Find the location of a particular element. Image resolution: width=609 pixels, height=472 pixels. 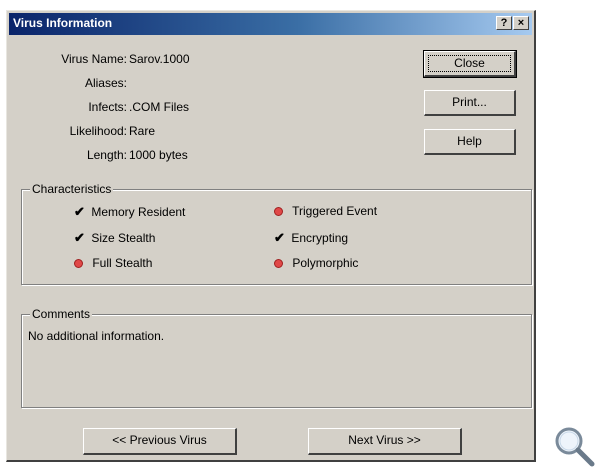

magnifier-icon is located at coordinates (574, 446).